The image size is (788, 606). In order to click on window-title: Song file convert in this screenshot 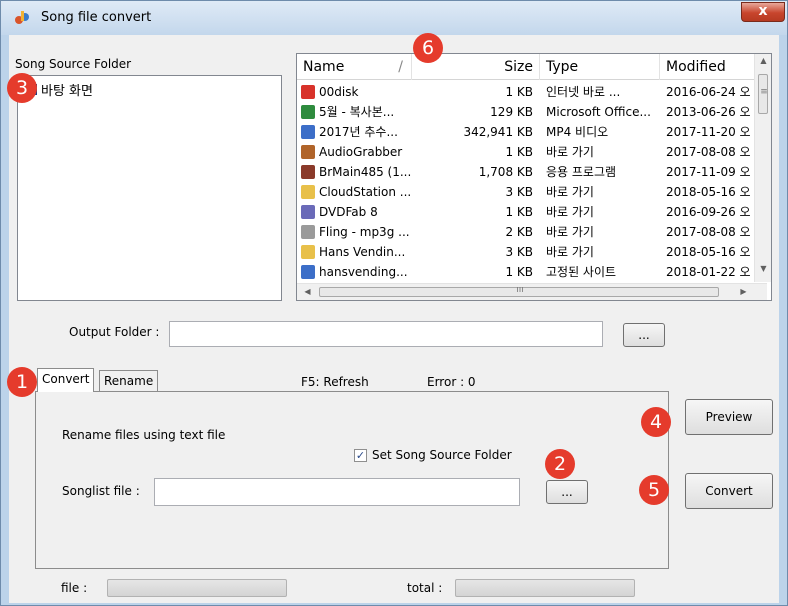, I will do `click(96, 17)`.